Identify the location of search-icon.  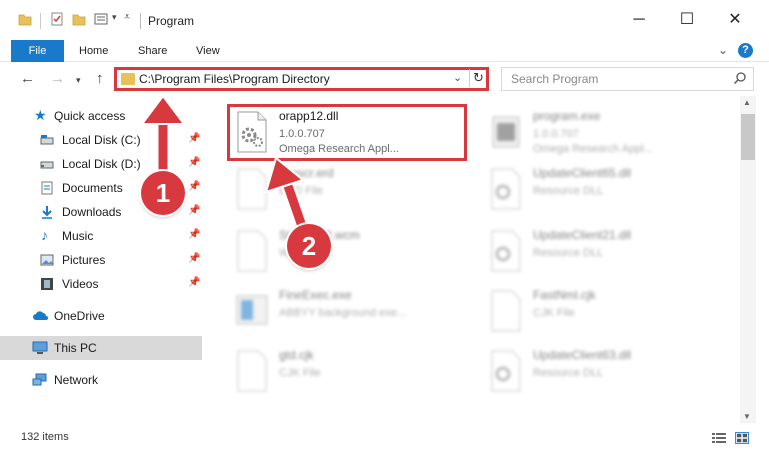
(740, 78).